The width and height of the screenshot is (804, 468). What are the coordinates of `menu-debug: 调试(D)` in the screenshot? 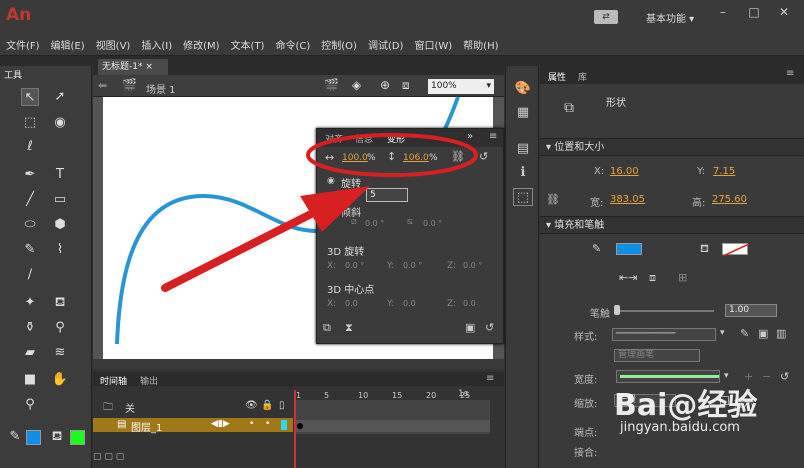 It's located at (386, 44).